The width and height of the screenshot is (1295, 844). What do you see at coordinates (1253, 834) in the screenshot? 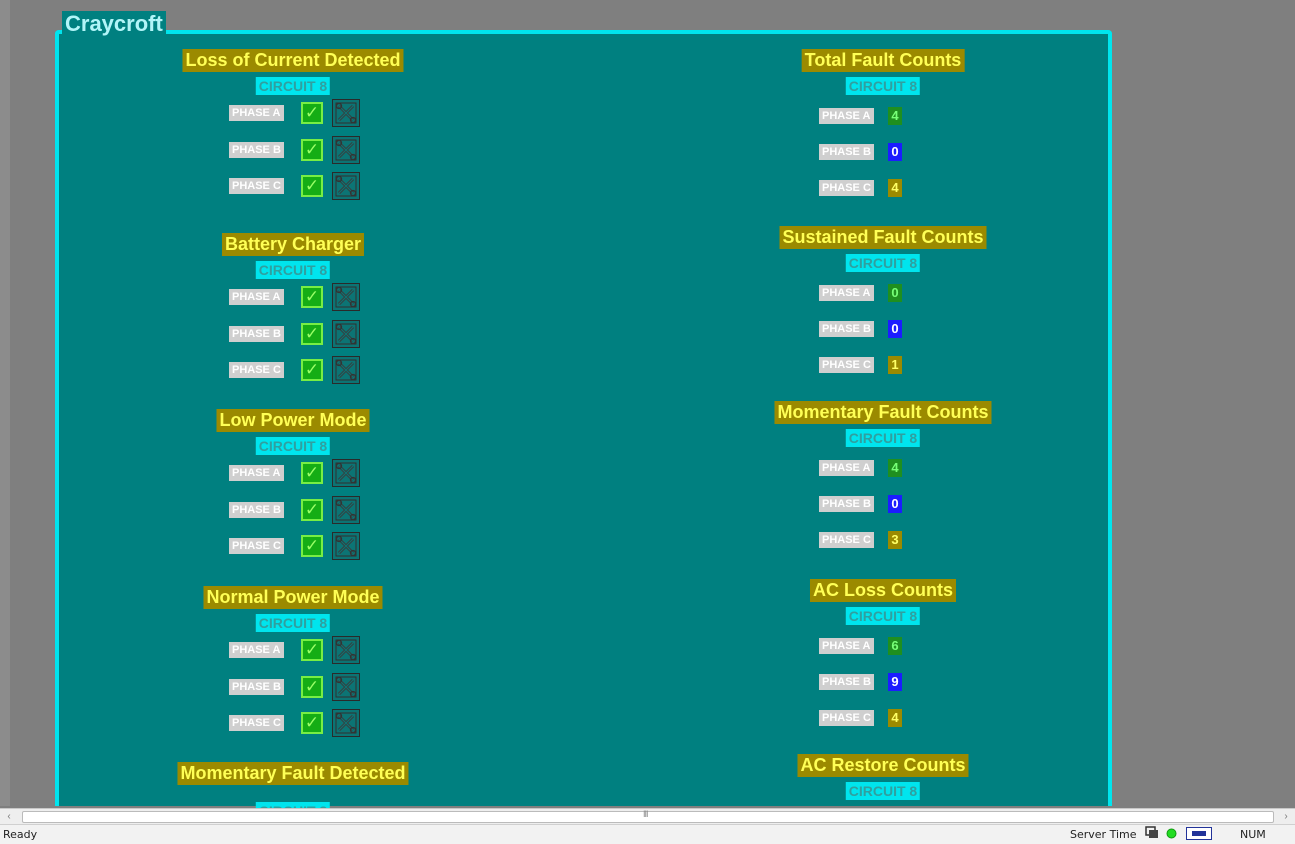
I see `num-lock-indicator: NUM` at bounding box center [1253, 834].